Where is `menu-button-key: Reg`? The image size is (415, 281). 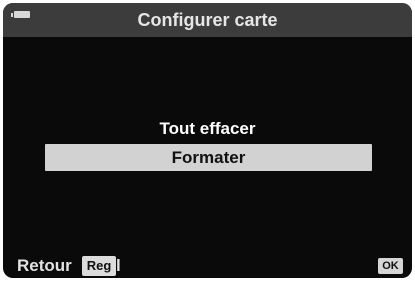
menu-button-key: Reg is located at coordinates (99, 266).